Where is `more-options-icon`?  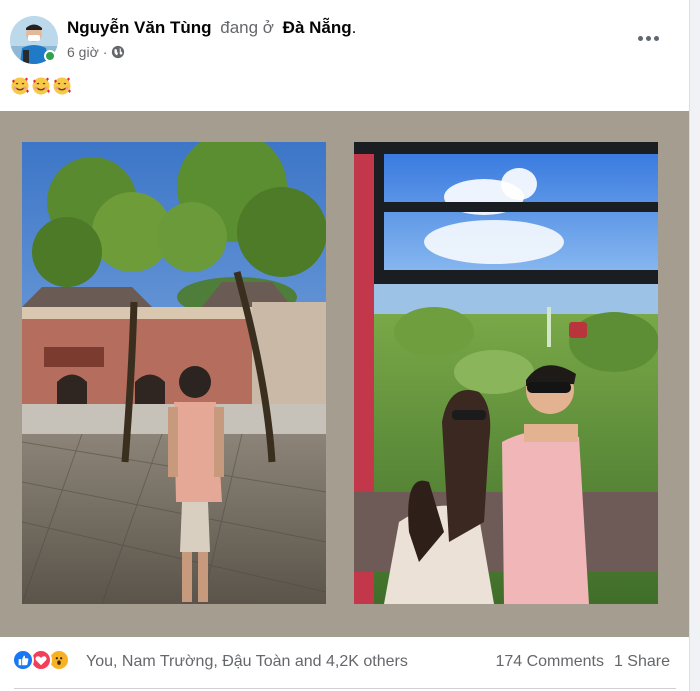
more-options-icon is located at coordinates (648, 38).